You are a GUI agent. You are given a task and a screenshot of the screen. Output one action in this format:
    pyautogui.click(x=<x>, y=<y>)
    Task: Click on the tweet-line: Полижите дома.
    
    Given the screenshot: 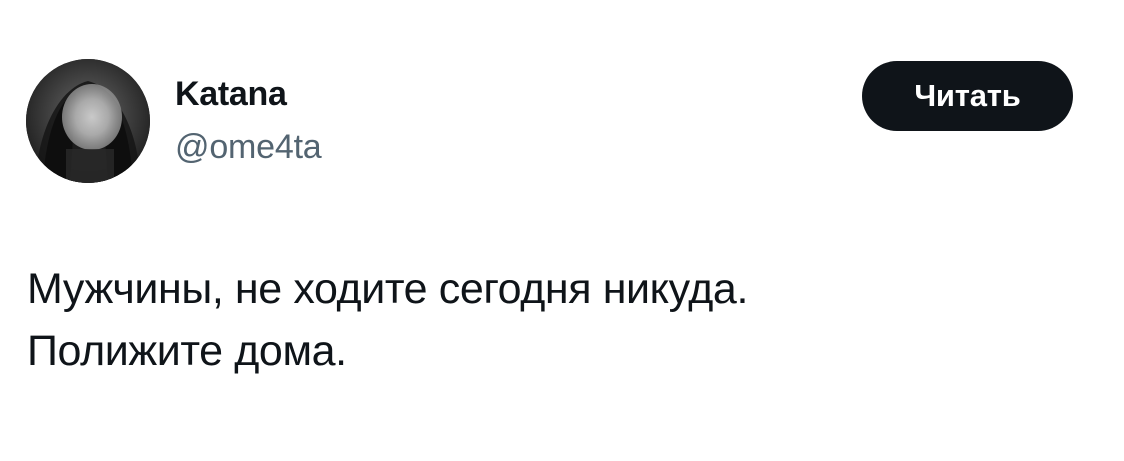 What is the action you would take?
    pyautogui.click(x=187, y=351)
    